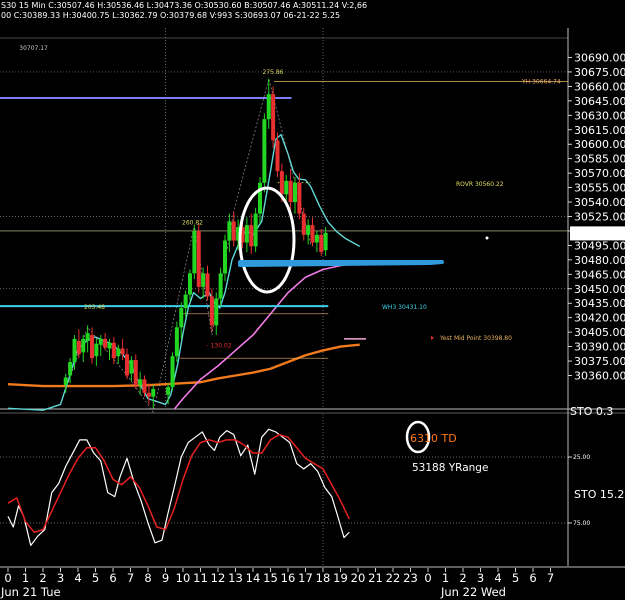 This screenshot has width=625, height=600. I want to click on date-label-2: Jun 22 Wed, so click(473, 592).